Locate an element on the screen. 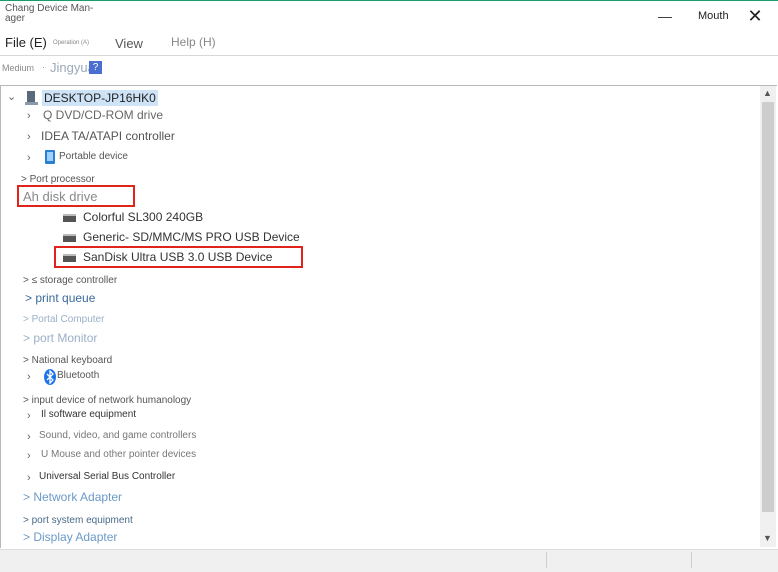  tree-item-label: Bluetooth is located at coordinates (78, 375).